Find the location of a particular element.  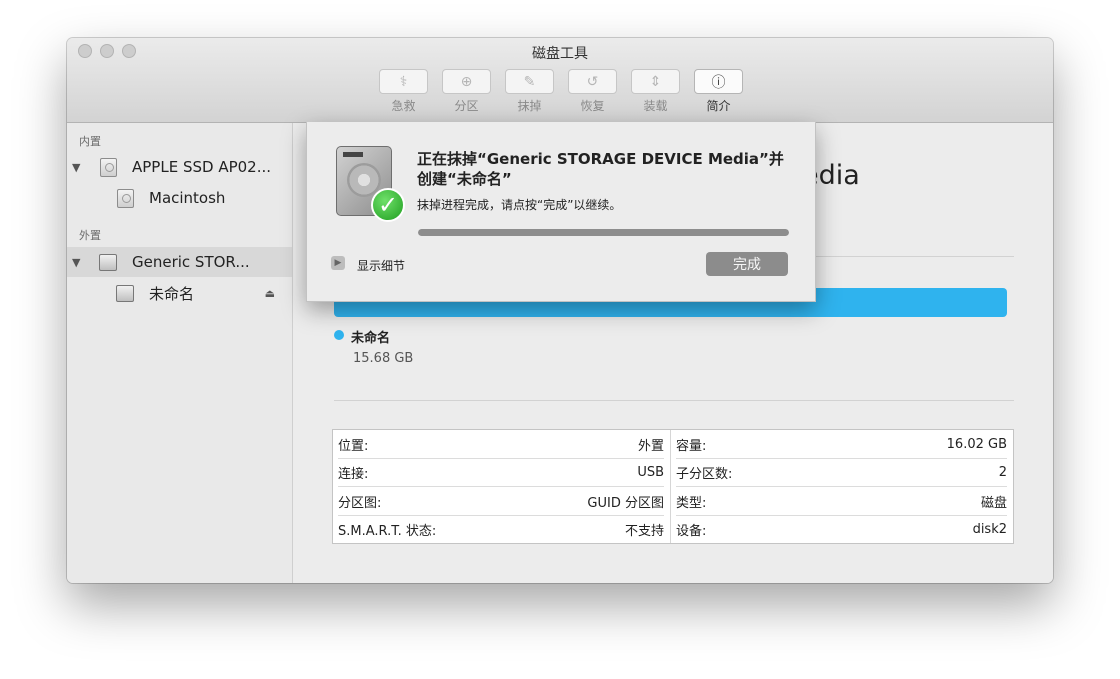

toolbar: ⚕ 急救 ⊕ 分区 ✎ 抹掉 ↺ 恢复 ⇕ 装载 ⓘ 简介 is located at coordinates (561, 91).